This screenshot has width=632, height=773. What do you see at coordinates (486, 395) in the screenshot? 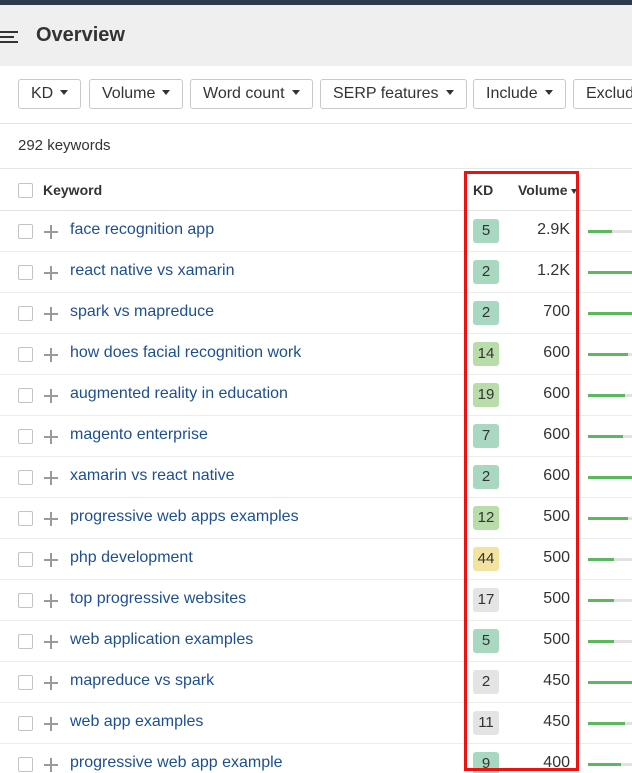
I see `kd-badge: 19` at bounding box center [486, 395].